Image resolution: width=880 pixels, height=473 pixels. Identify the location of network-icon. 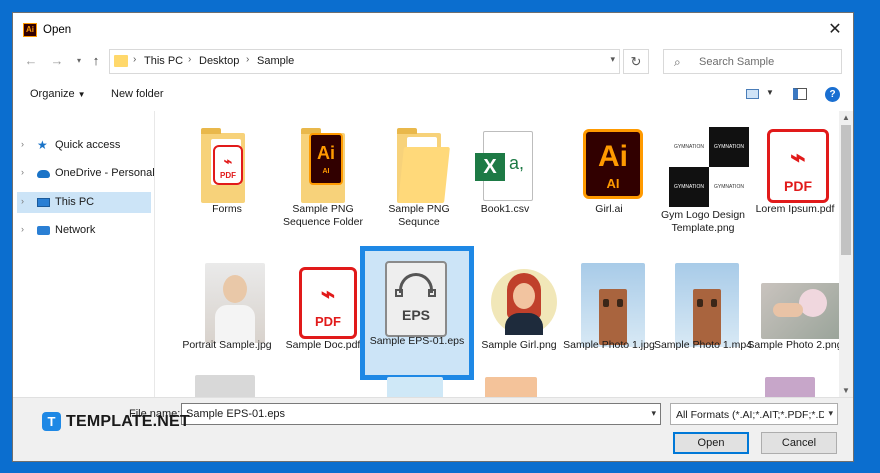
(43, 230).